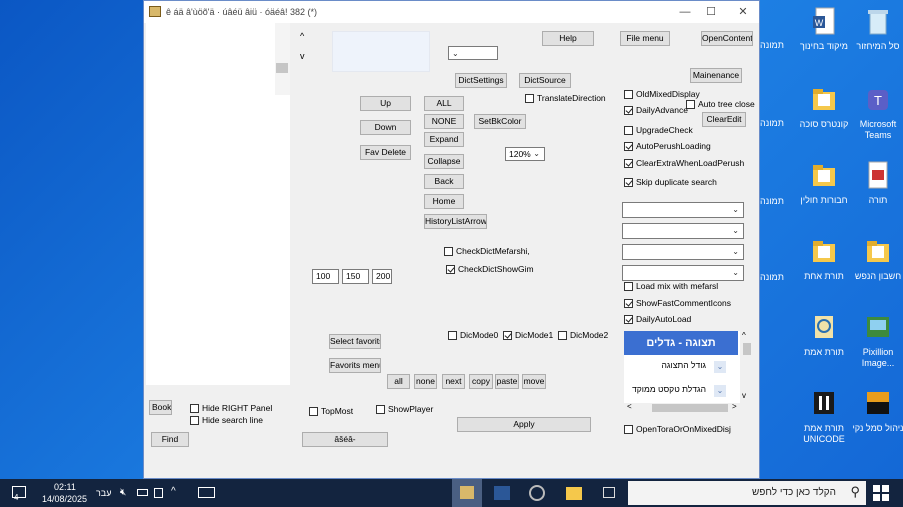 Image resolution: width=903 pixels, height=507 pixels. I want to click on right-select-4: ⌄, so click(683, 273).